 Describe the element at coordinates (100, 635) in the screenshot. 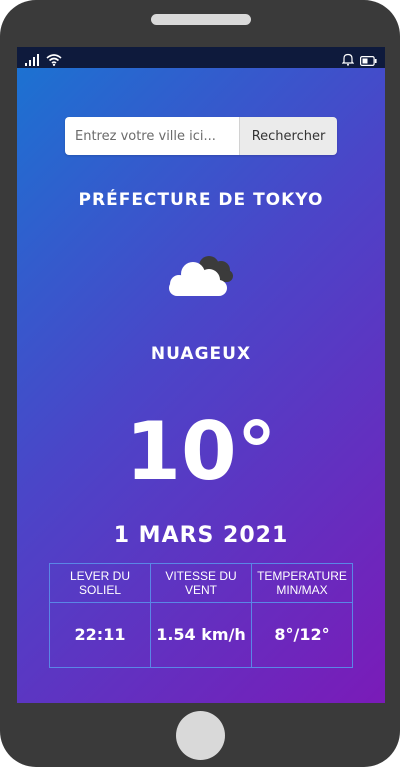

I see `sunrise-value: 22:11` at that location.